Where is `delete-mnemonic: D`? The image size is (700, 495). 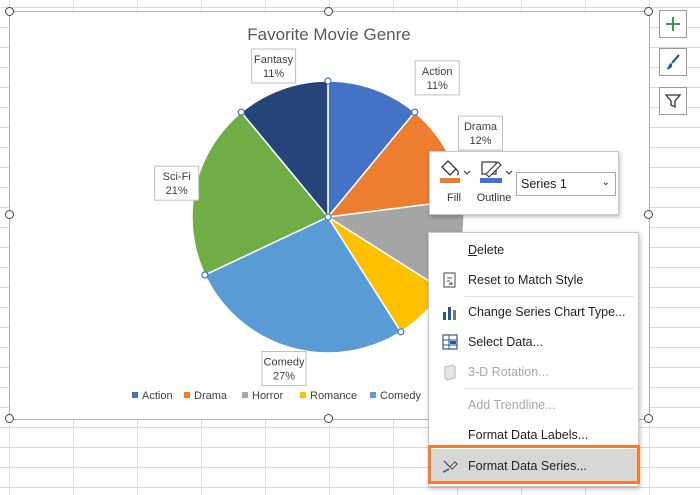 delete-mnemonic: D is located at coordinates (473, 250).